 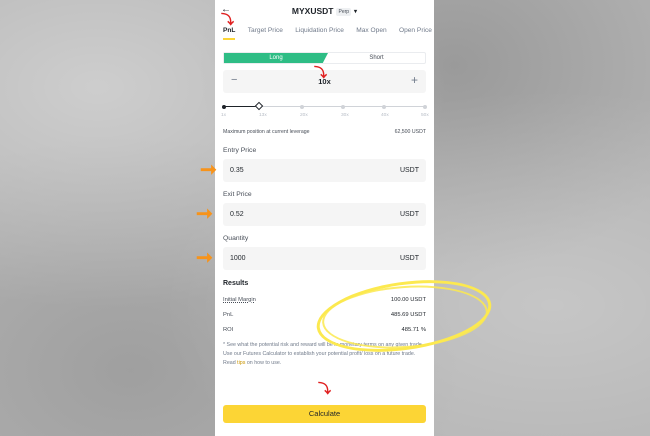 What do you see at coordinates (425, 115) in the screenshot?
I see `slider-tick-label: 50x` at bounding box center [425, 115].